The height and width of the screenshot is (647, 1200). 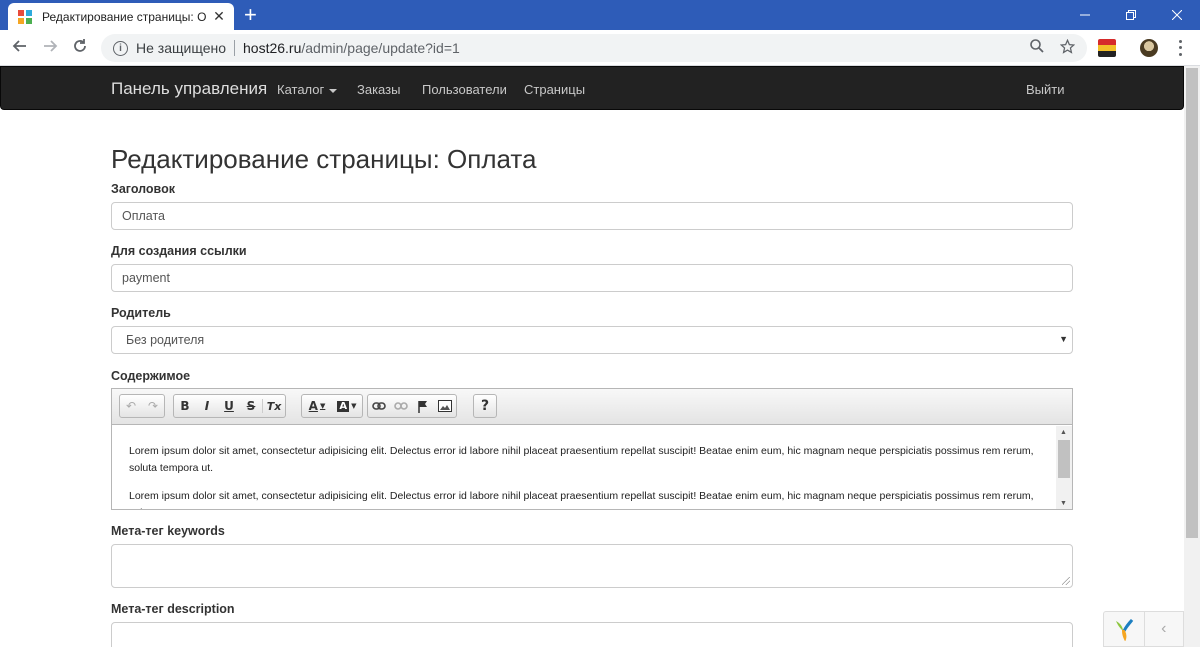 I want to click on basic-styles-group: B I U S Tx, so click(x=229, y=406).